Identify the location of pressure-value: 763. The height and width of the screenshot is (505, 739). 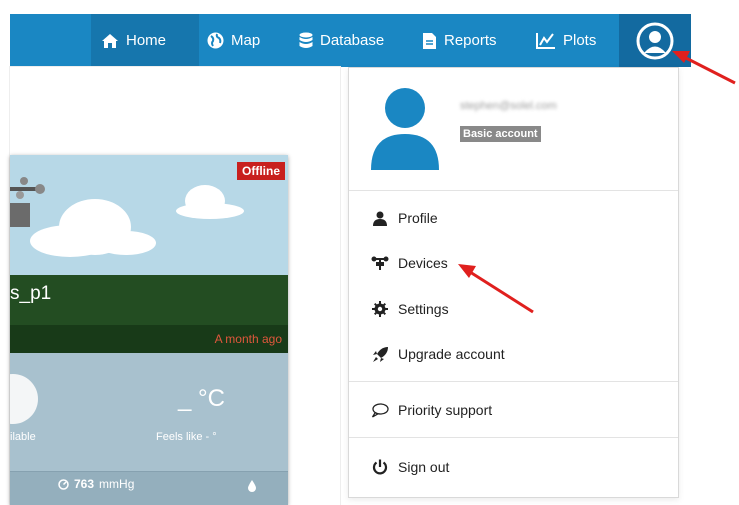
(84, 484).